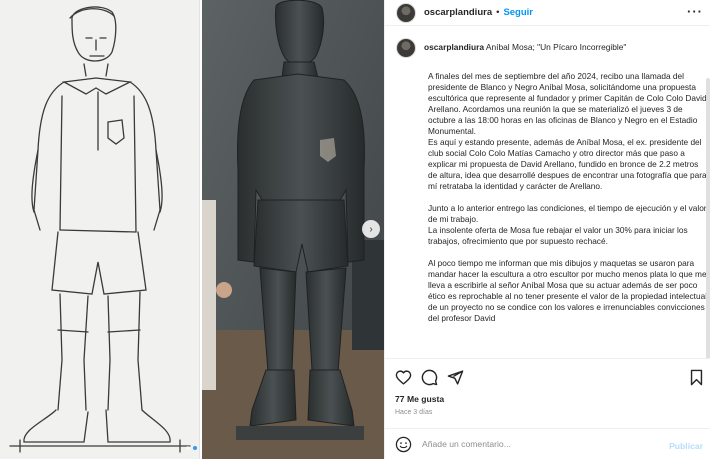 This screenshot has height=459, width=710. What do you see at coordinates (547, 13) in the screenshot?
I see `post-header: oscarplandiura • Seguir ···` at bounding box center [547, 13].